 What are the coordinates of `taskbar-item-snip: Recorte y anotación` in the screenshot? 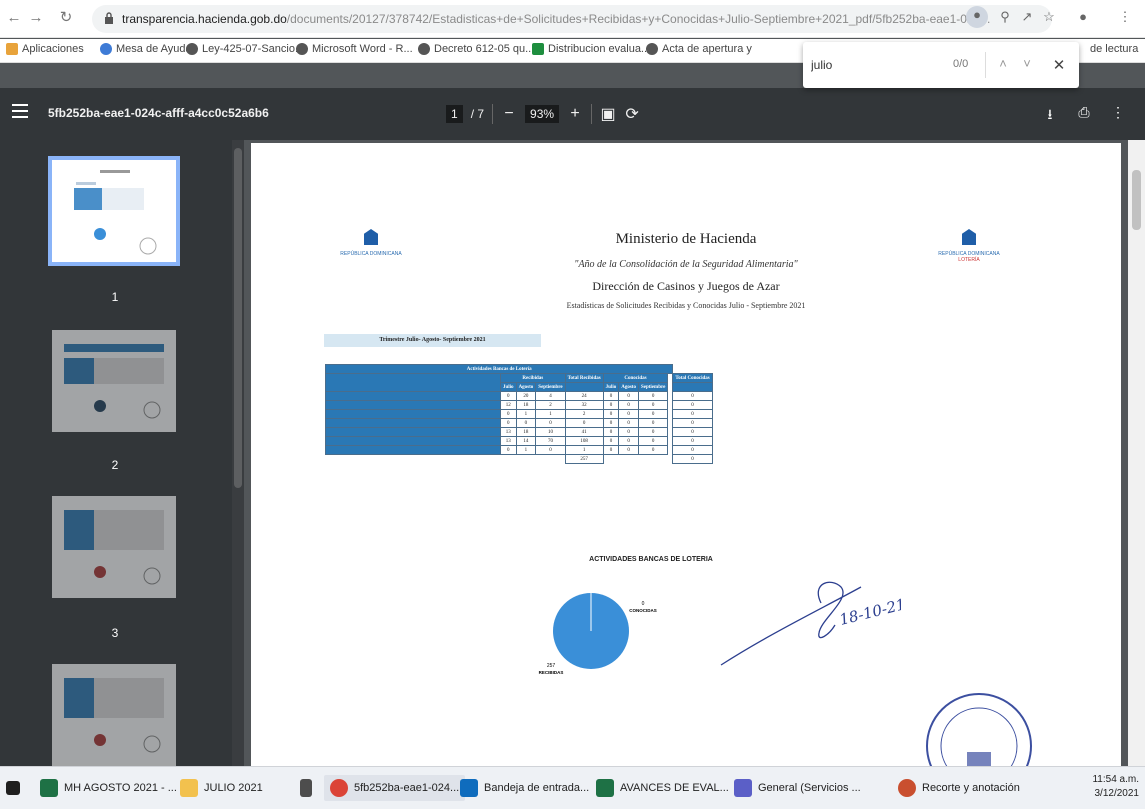 It's located at (959, 788).